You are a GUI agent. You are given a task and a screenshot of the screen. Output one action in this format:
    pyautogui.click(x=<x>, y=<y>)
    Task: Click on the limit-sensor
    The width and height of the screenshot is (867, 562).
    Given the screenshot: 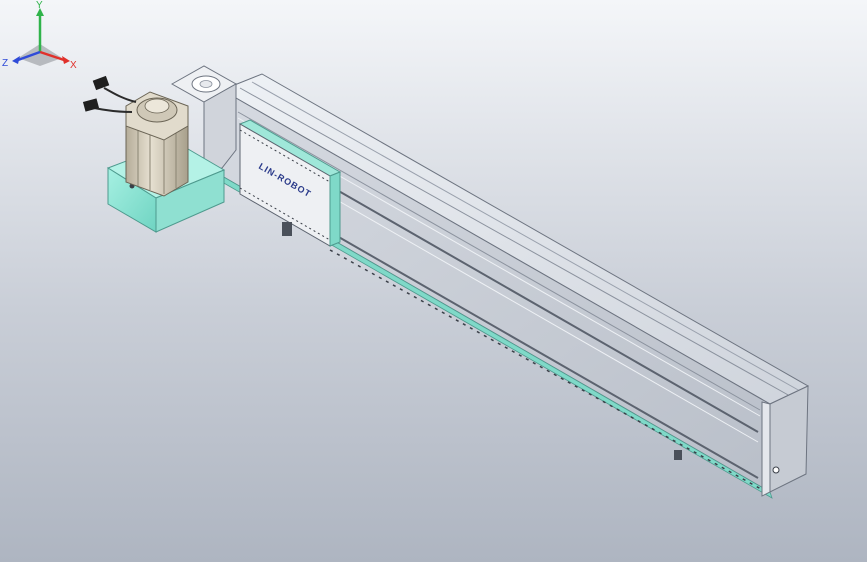 What is the action you would take?
    pyautogui.click(x=678, y=455)
    